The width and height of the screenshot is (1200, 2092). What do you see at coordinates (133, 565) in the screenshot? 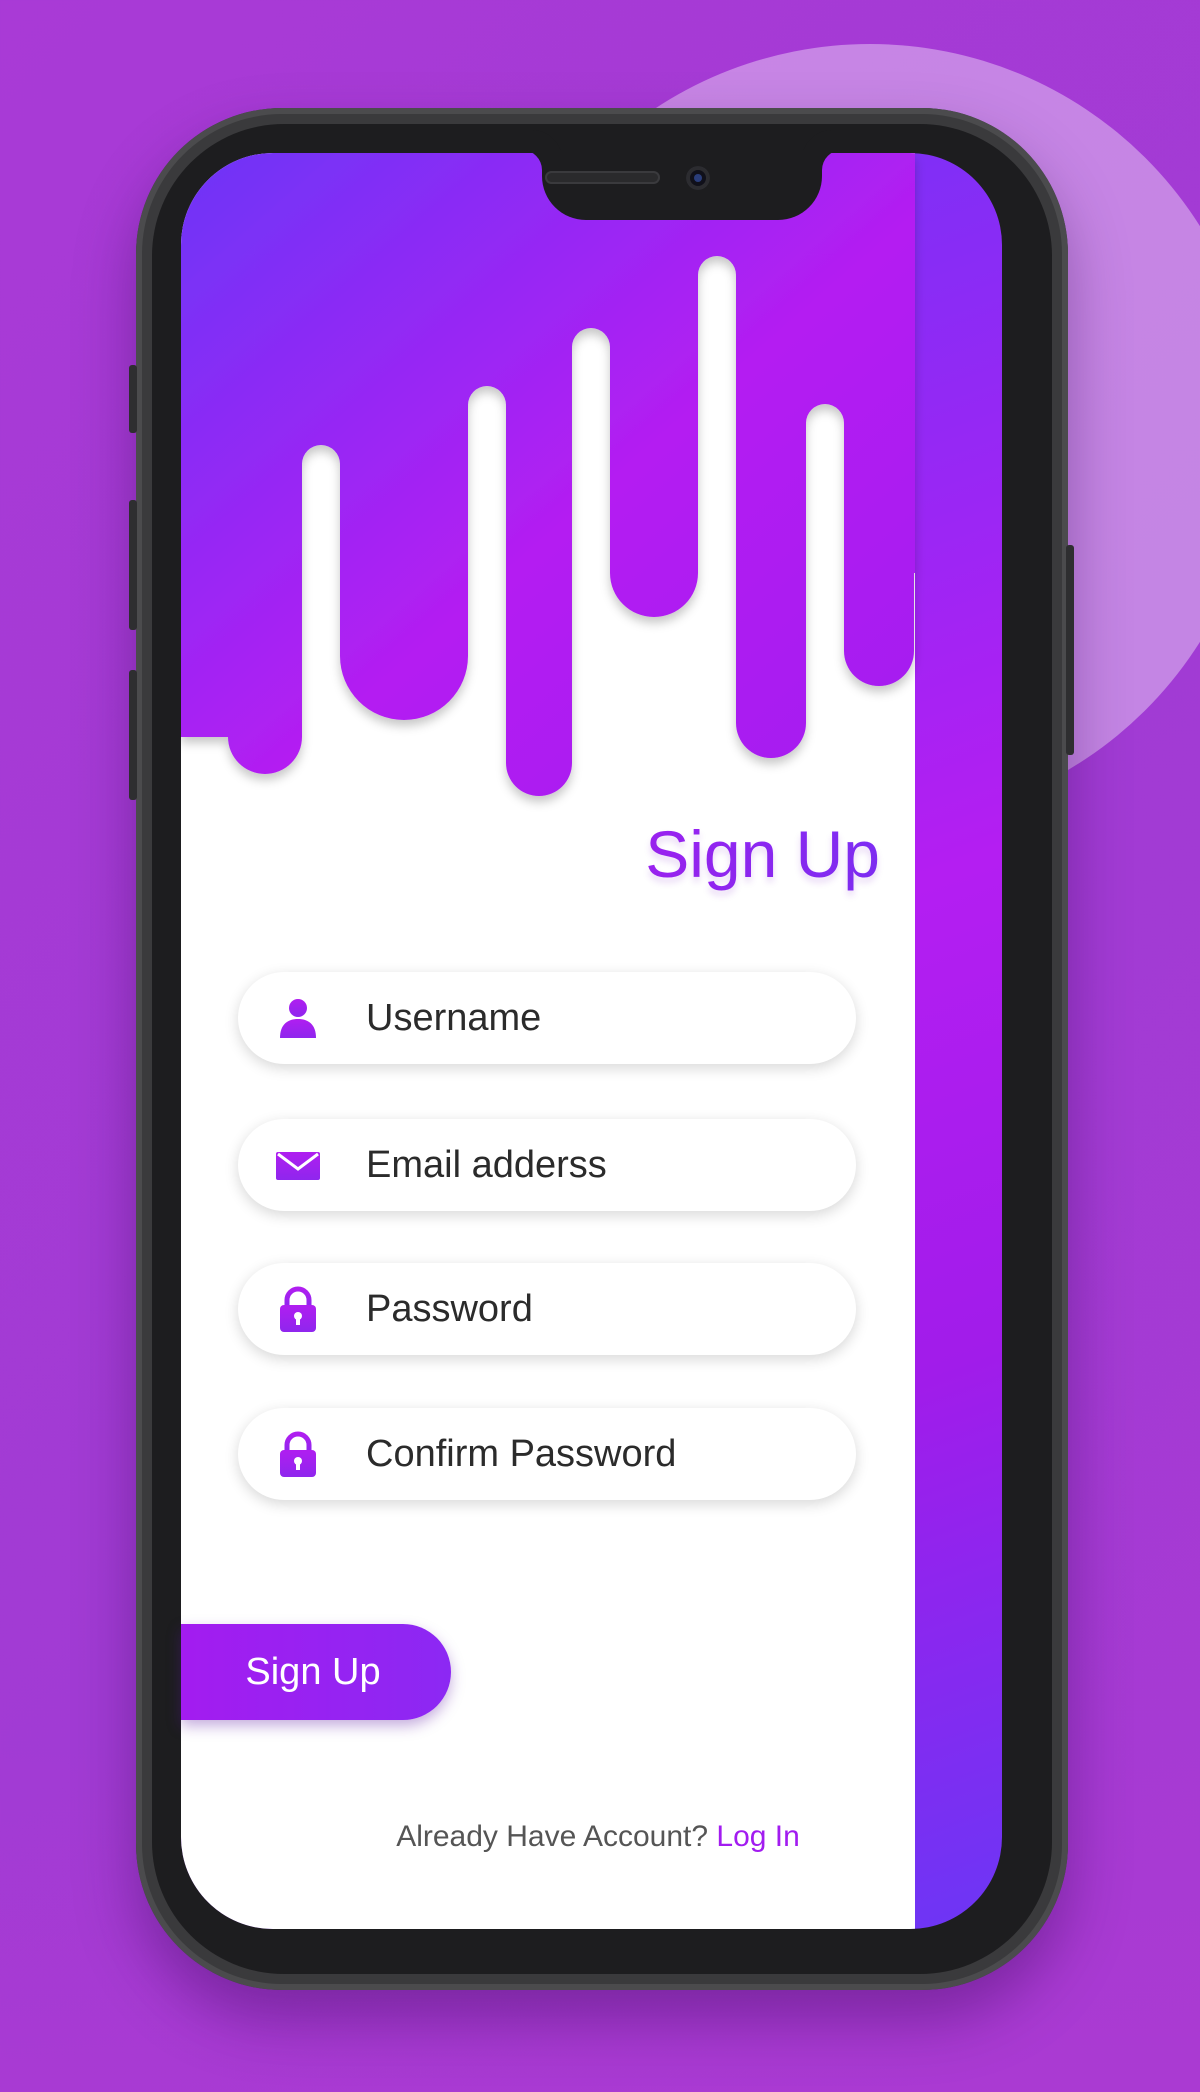
I see `volume-up-button` at bounding box center [133, 565].